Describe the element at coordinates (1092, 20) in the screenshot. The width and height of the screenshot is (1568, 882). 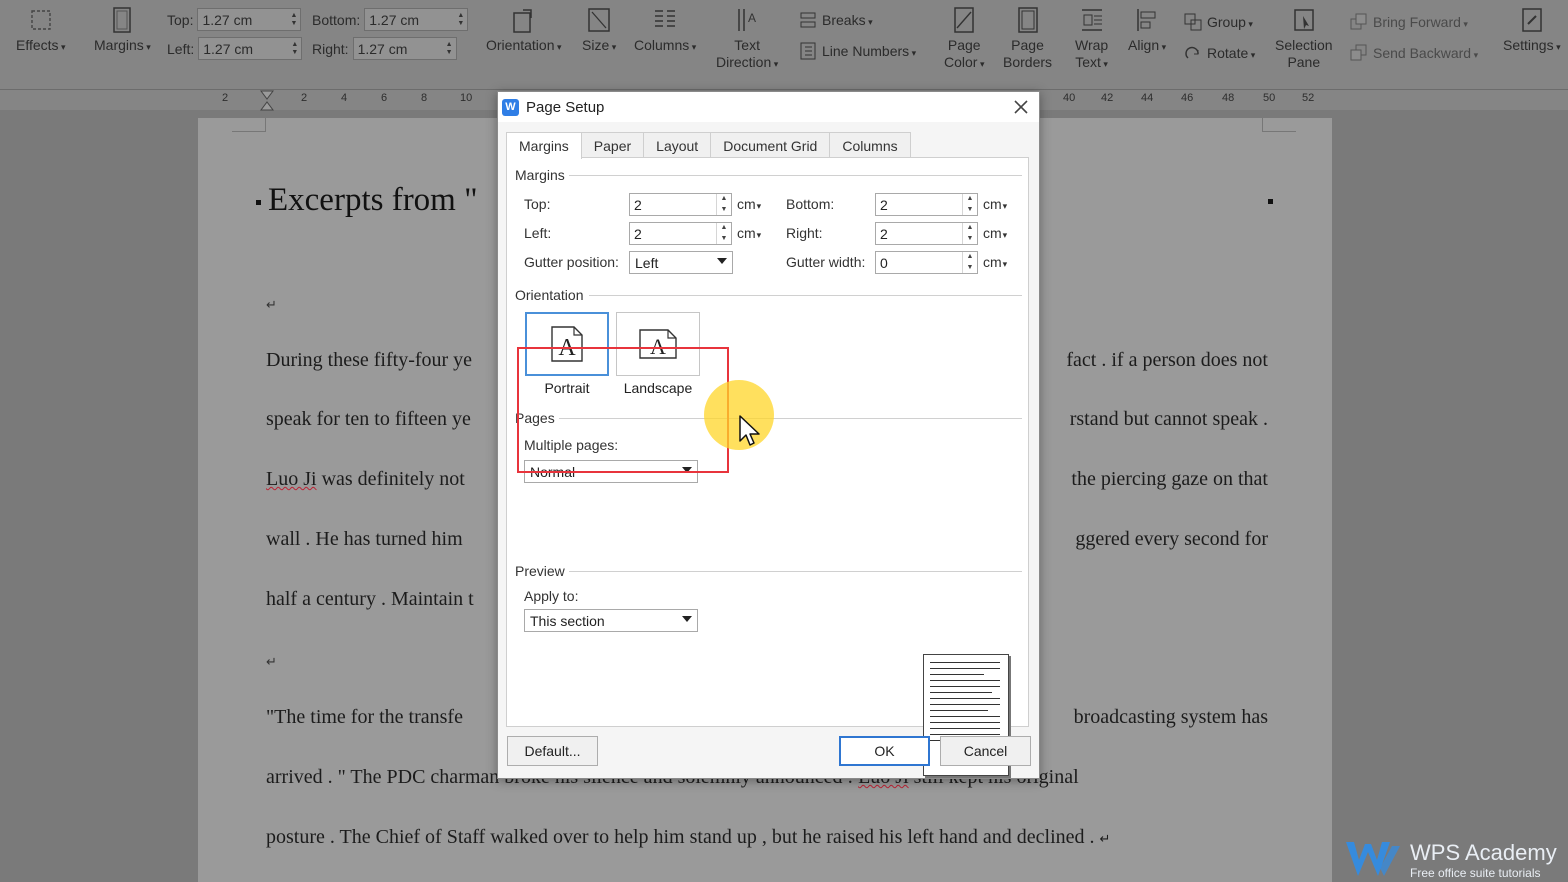
I see `wrap-text-icon` at that location.